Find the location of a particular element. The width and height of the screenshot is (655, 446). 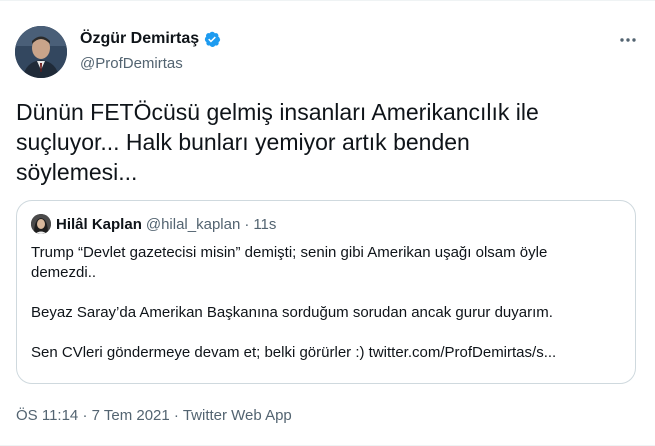

tweet-source: Twitter Web App is located at coordinates (237, 415).